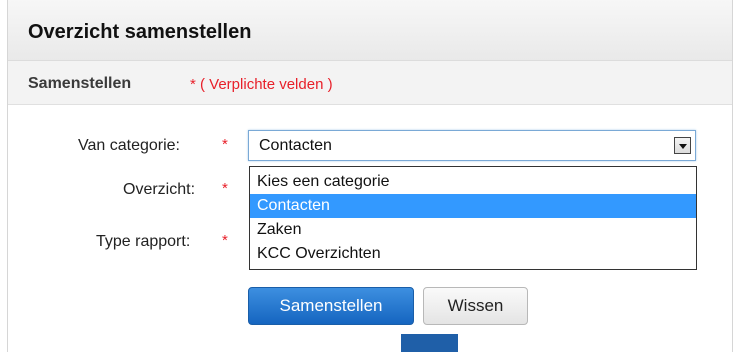  Describe the element at coordinates (473, 182) in the screenshot. I see `dropdown-option-kies-een-categorie: Kies een categorie` at that location.